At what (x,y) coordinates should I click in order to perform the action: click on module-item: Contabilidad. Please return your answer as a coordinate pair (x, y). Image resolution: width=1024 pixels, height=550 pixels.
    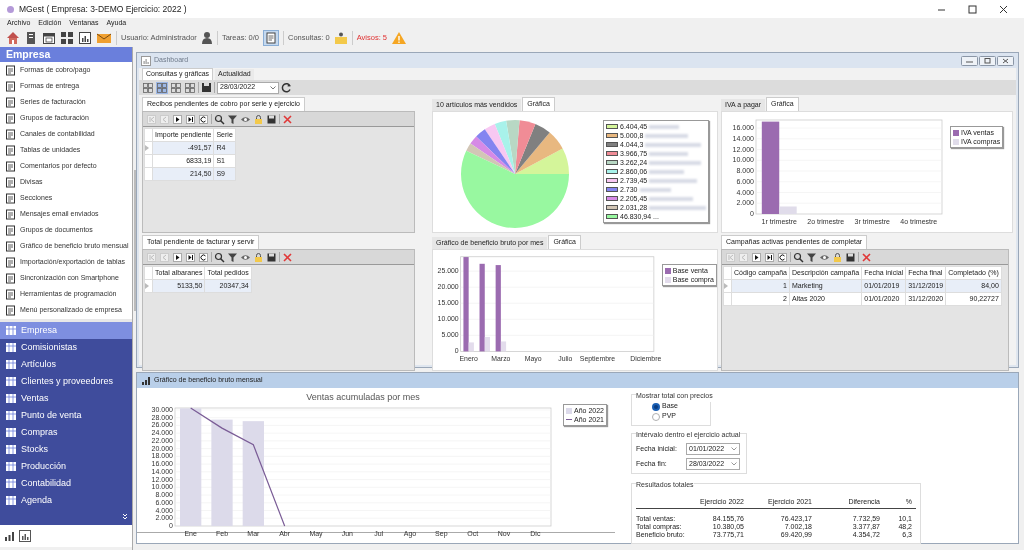
    Looking at the image, I should click on (66, 483).